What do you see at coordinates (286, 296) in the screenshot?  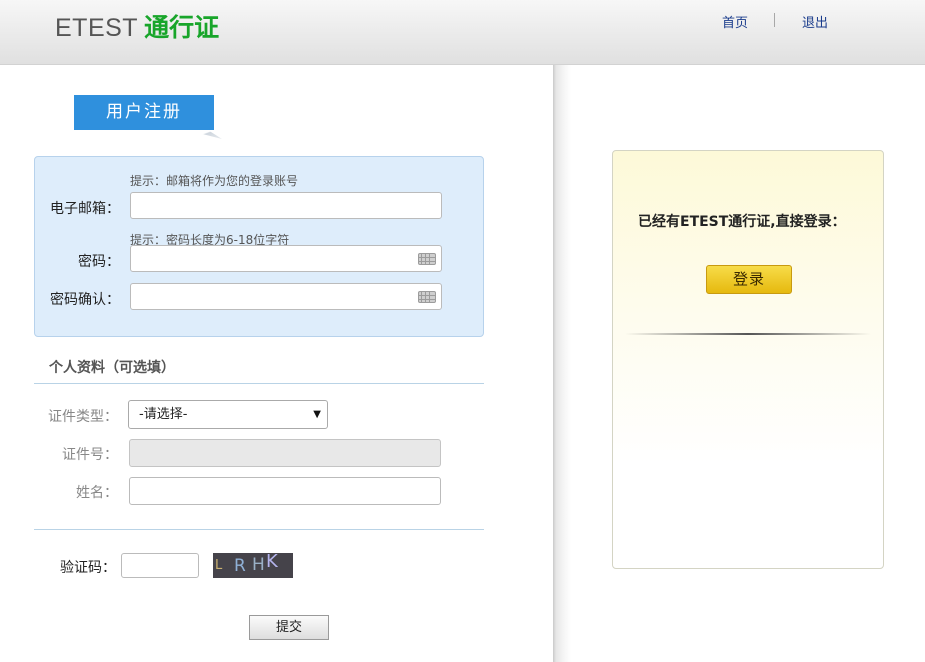 I see `confirm-password-field` at bounding box center [286, 296].